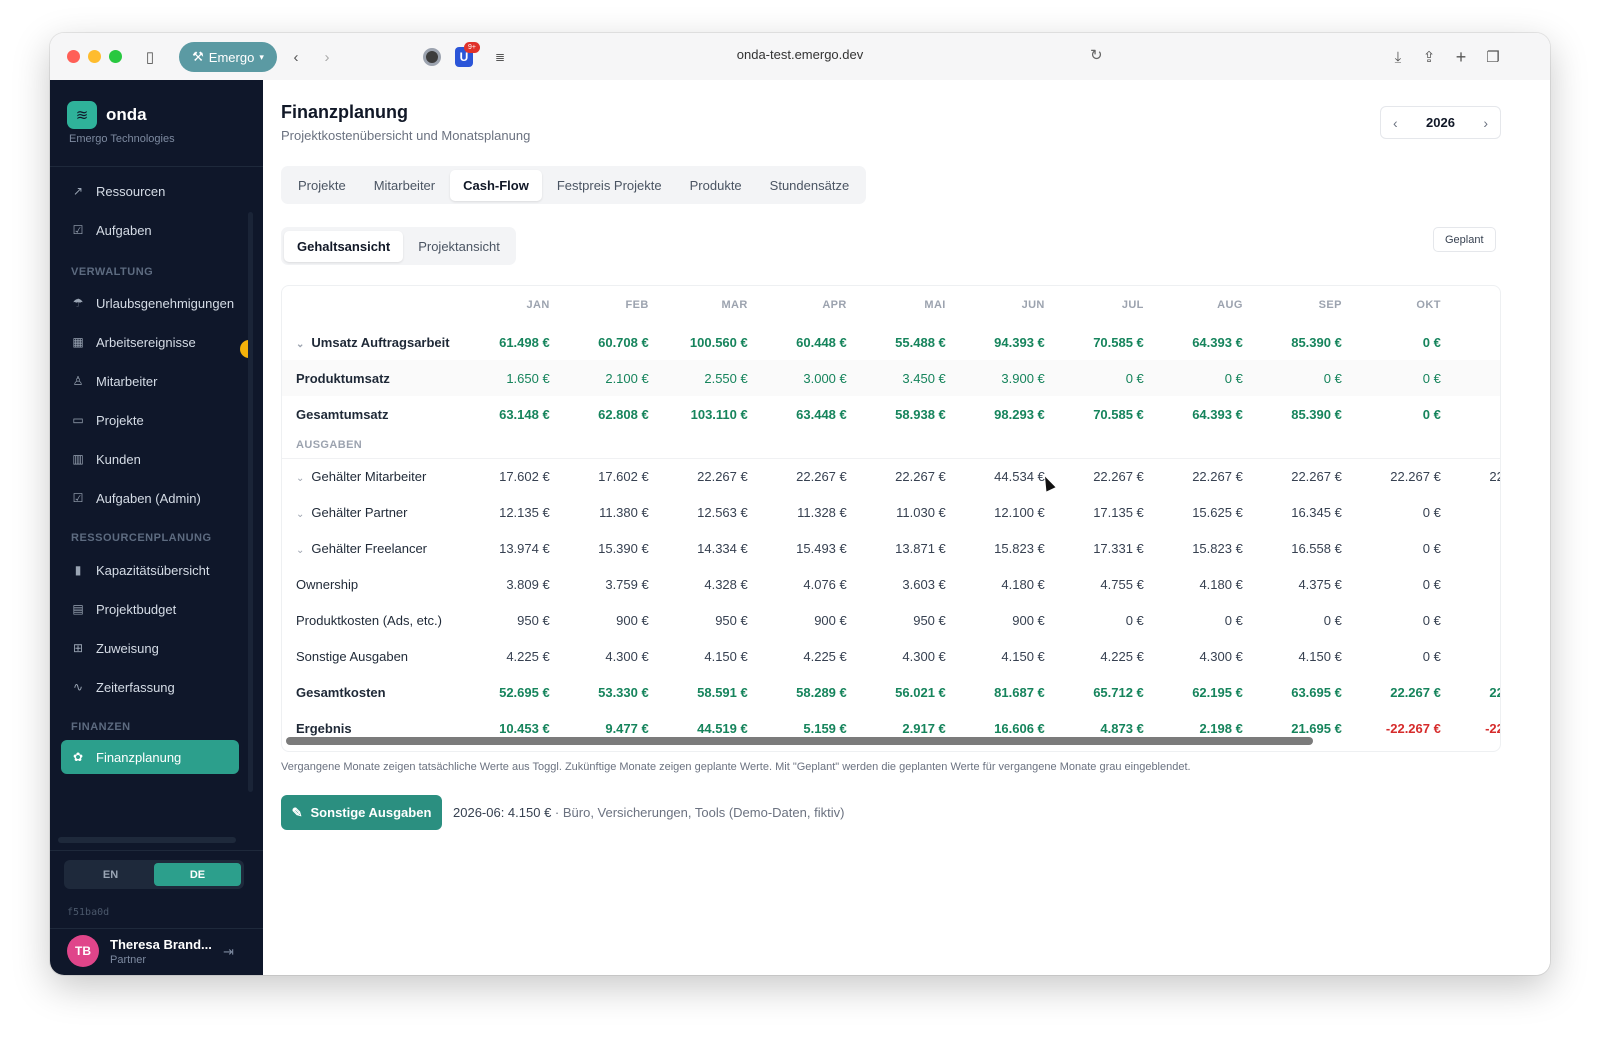 The image size is (1600, 1041). What do you see at coordinates (800, 54) in the screenshot?
I see `address-bar: onda-test.emergo.dev` at bounding box center [800, 54].